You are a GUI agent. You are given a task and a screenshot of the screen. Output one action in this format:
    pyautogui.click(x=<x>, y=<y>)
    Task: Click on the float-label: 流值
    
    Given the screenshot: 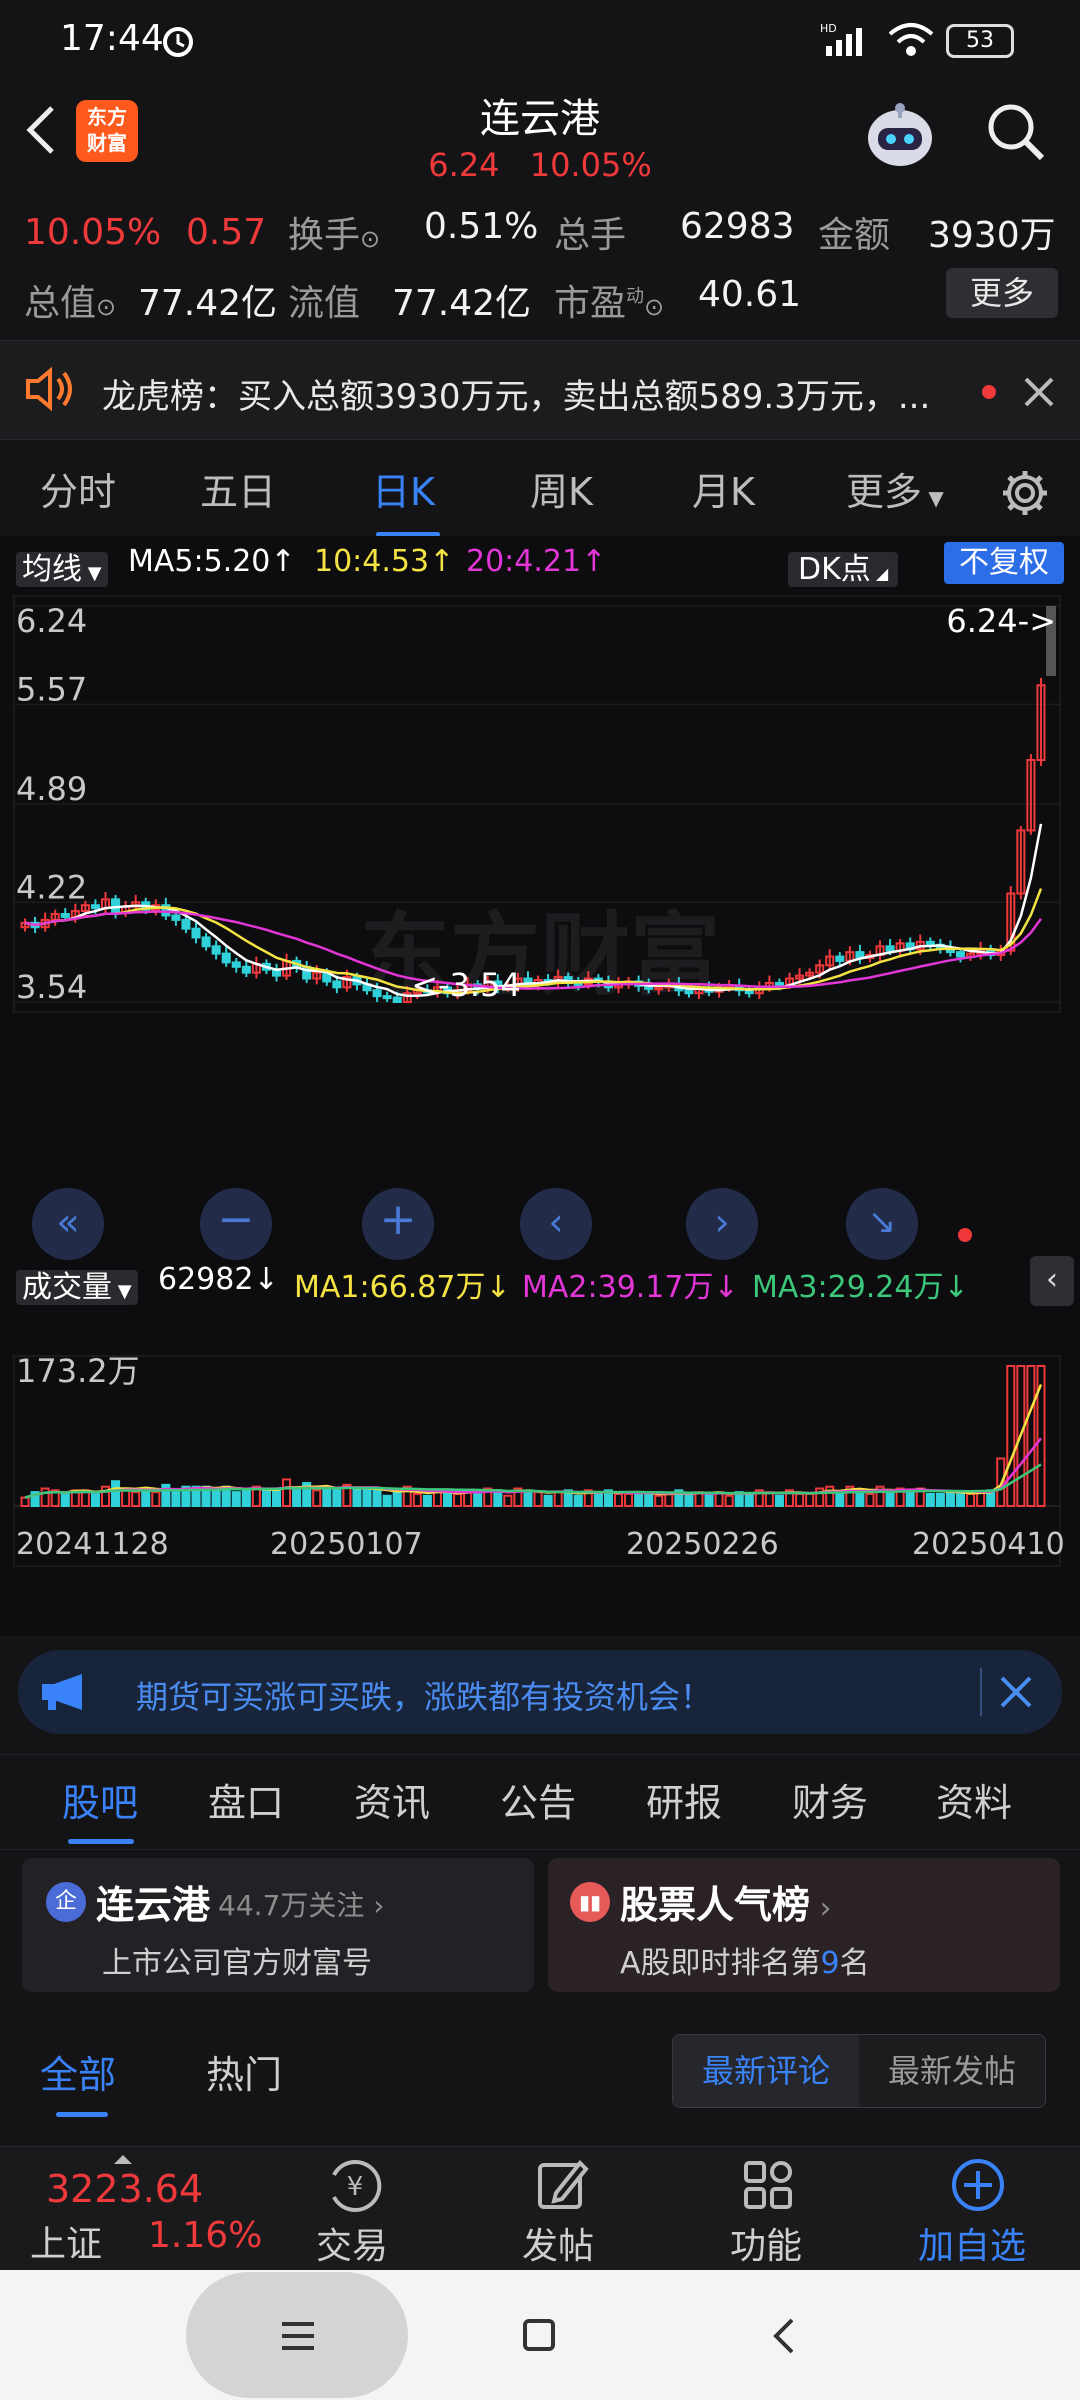 What is the action you would take?
    pyautogui.click(x=324, y=303)
    